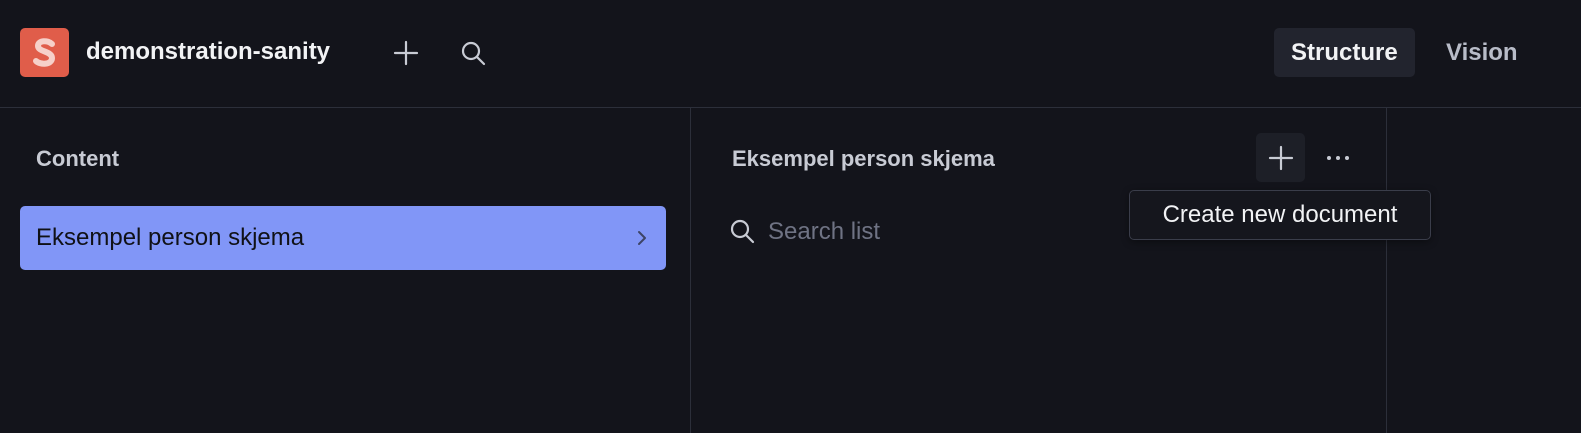 The height and width of the screenshot is (433, 1581). What do you see at coordinates (170, 237) in the screenshot?
I see `content-item-label: Eksempel person skjema` at bounding box center [170, 237].